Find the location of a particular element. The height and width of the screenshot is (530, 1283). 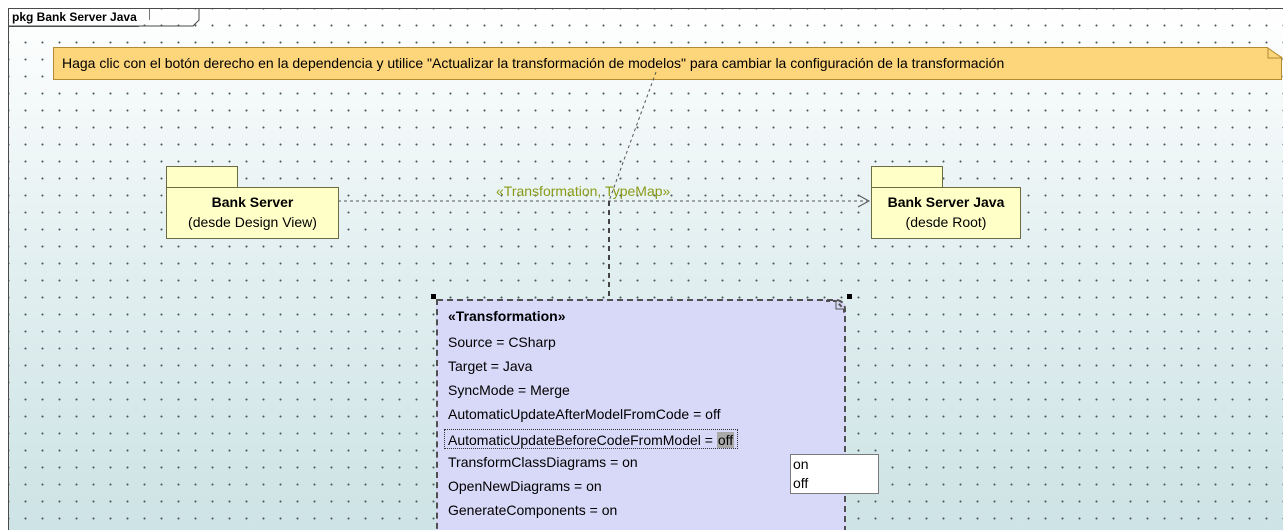

note-corner-fold is located at coordinates (835, 307).